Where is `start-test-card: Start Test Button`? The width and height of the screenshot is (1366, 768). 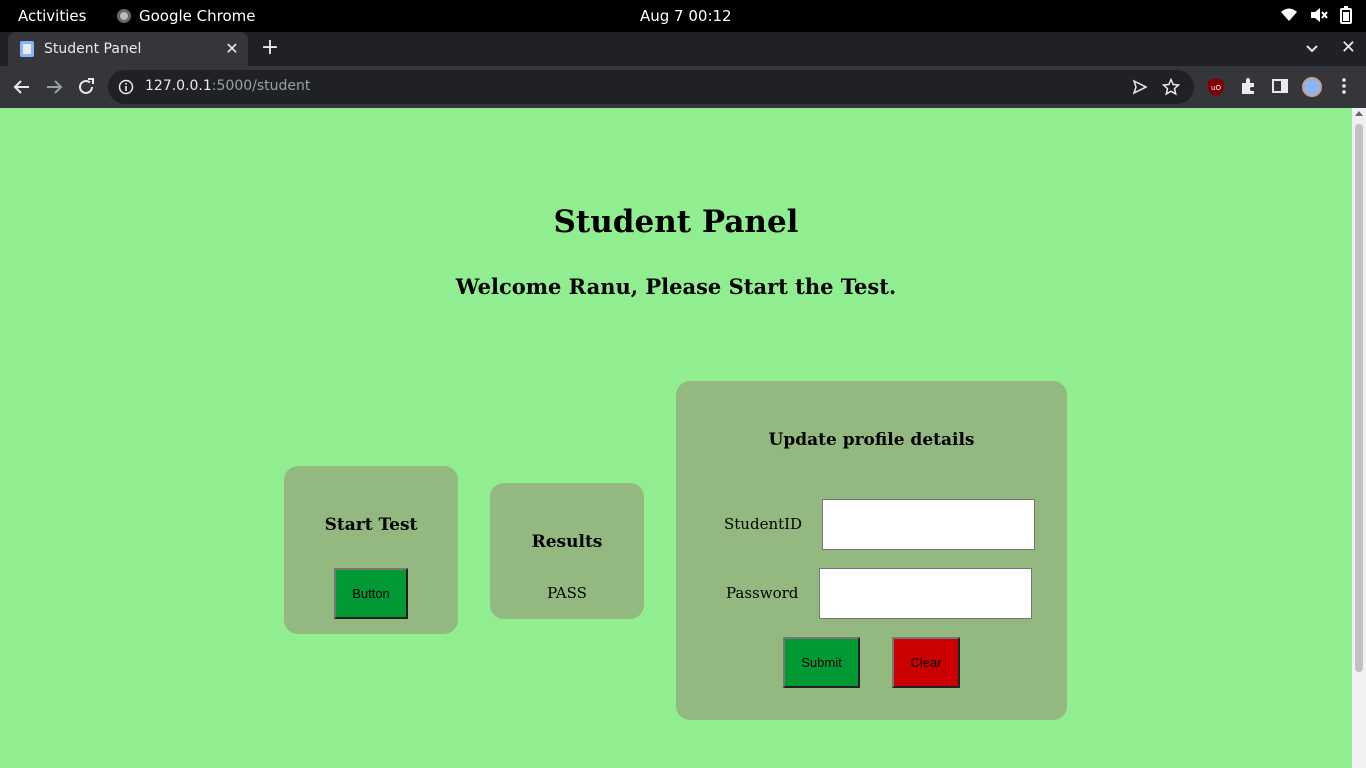
start-test-card: Start Test Button is located at coordinates (371, 550).